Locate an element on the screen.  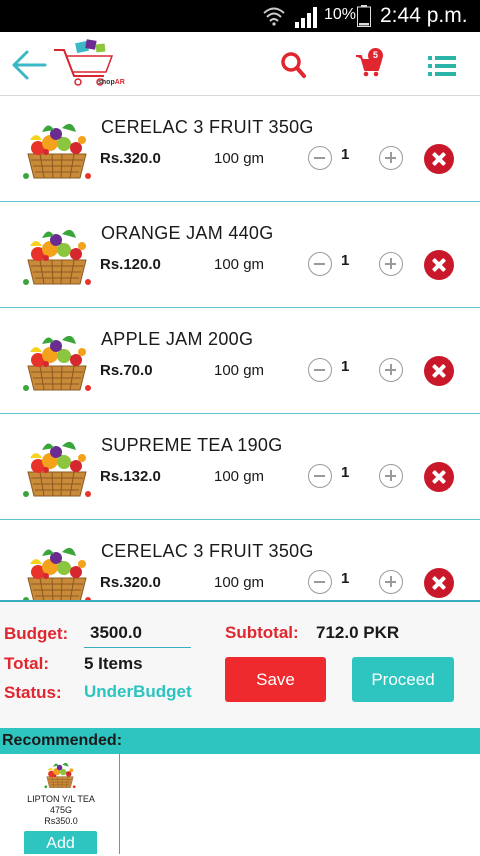
product-price: Rs.120.0 is located at coordinates (130, 264).